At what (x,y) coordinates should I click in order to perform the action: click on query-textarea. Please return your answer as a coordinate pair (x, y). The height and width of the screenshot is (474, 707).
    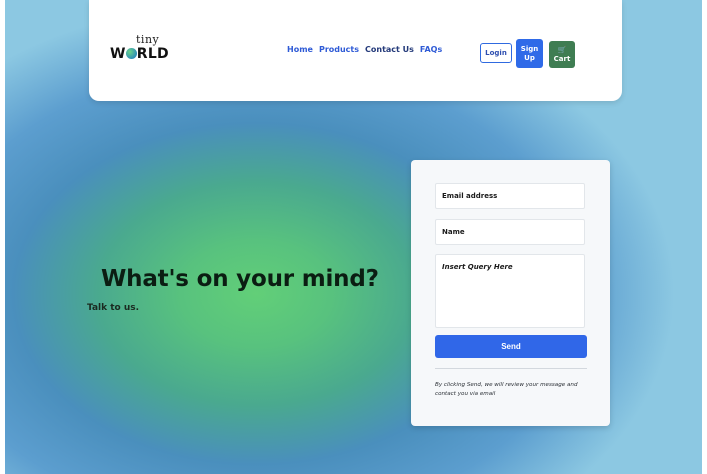
    Looking at the image, I should click on (510, 291).